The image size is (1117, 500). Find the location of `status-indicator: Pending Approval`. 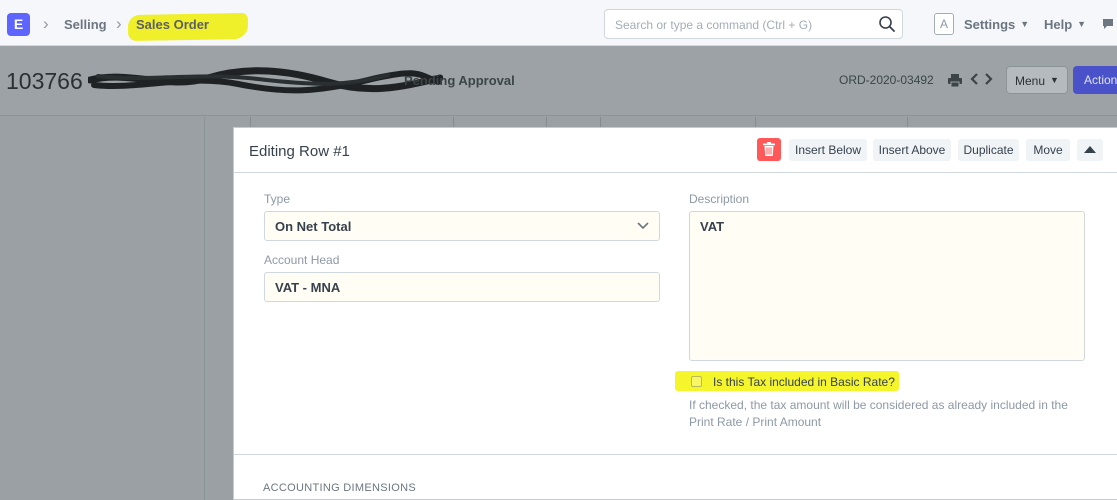

status-indicator: Pending Approval is located at coordinates (459, 80).